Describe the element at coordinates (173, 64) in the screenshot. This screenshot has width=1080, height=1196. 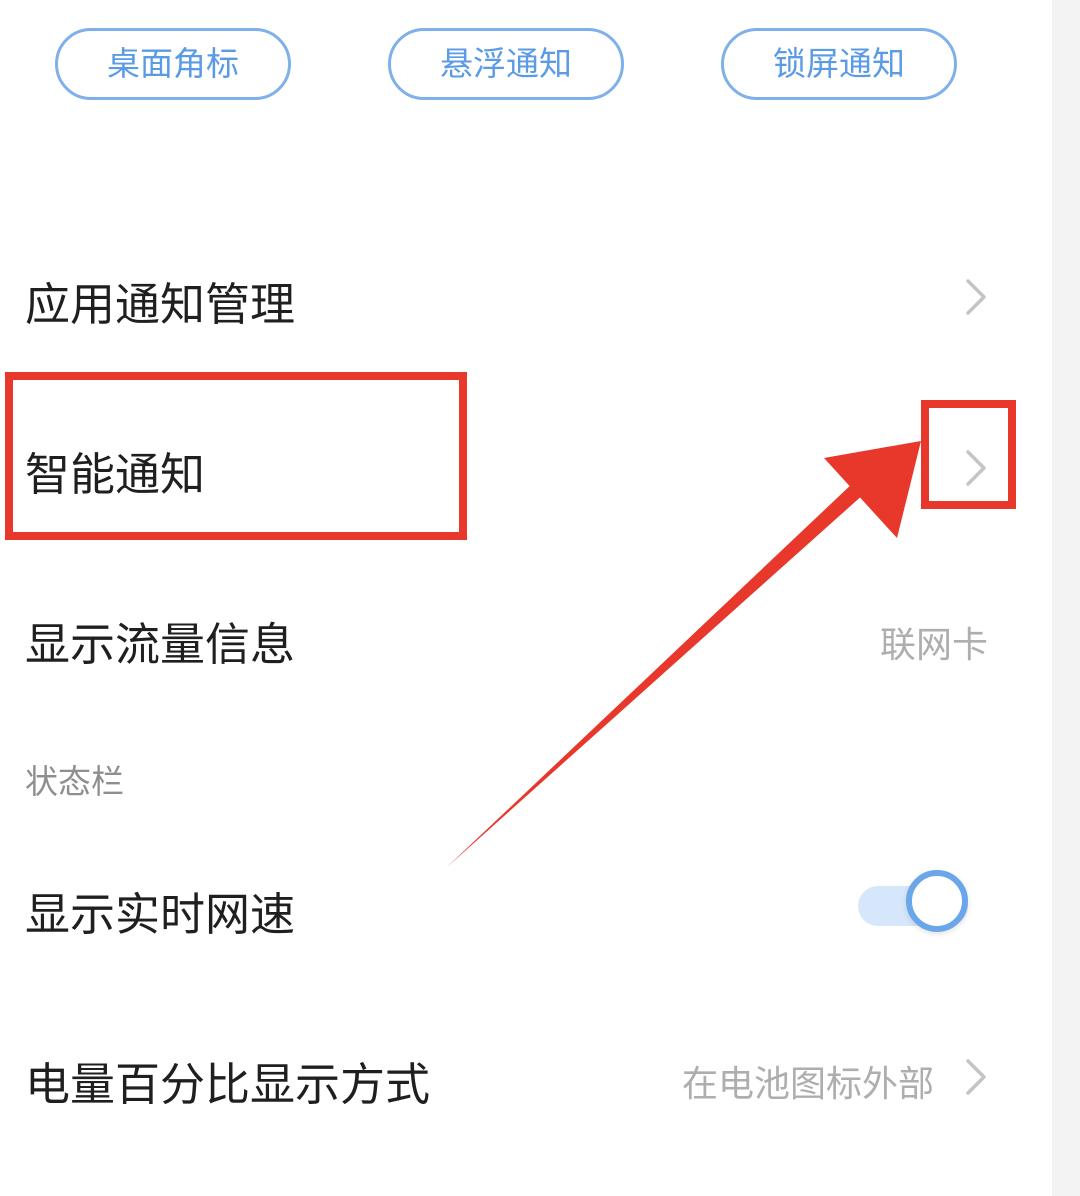
I see `desktop-badge-button: 桌面角标` at that location.